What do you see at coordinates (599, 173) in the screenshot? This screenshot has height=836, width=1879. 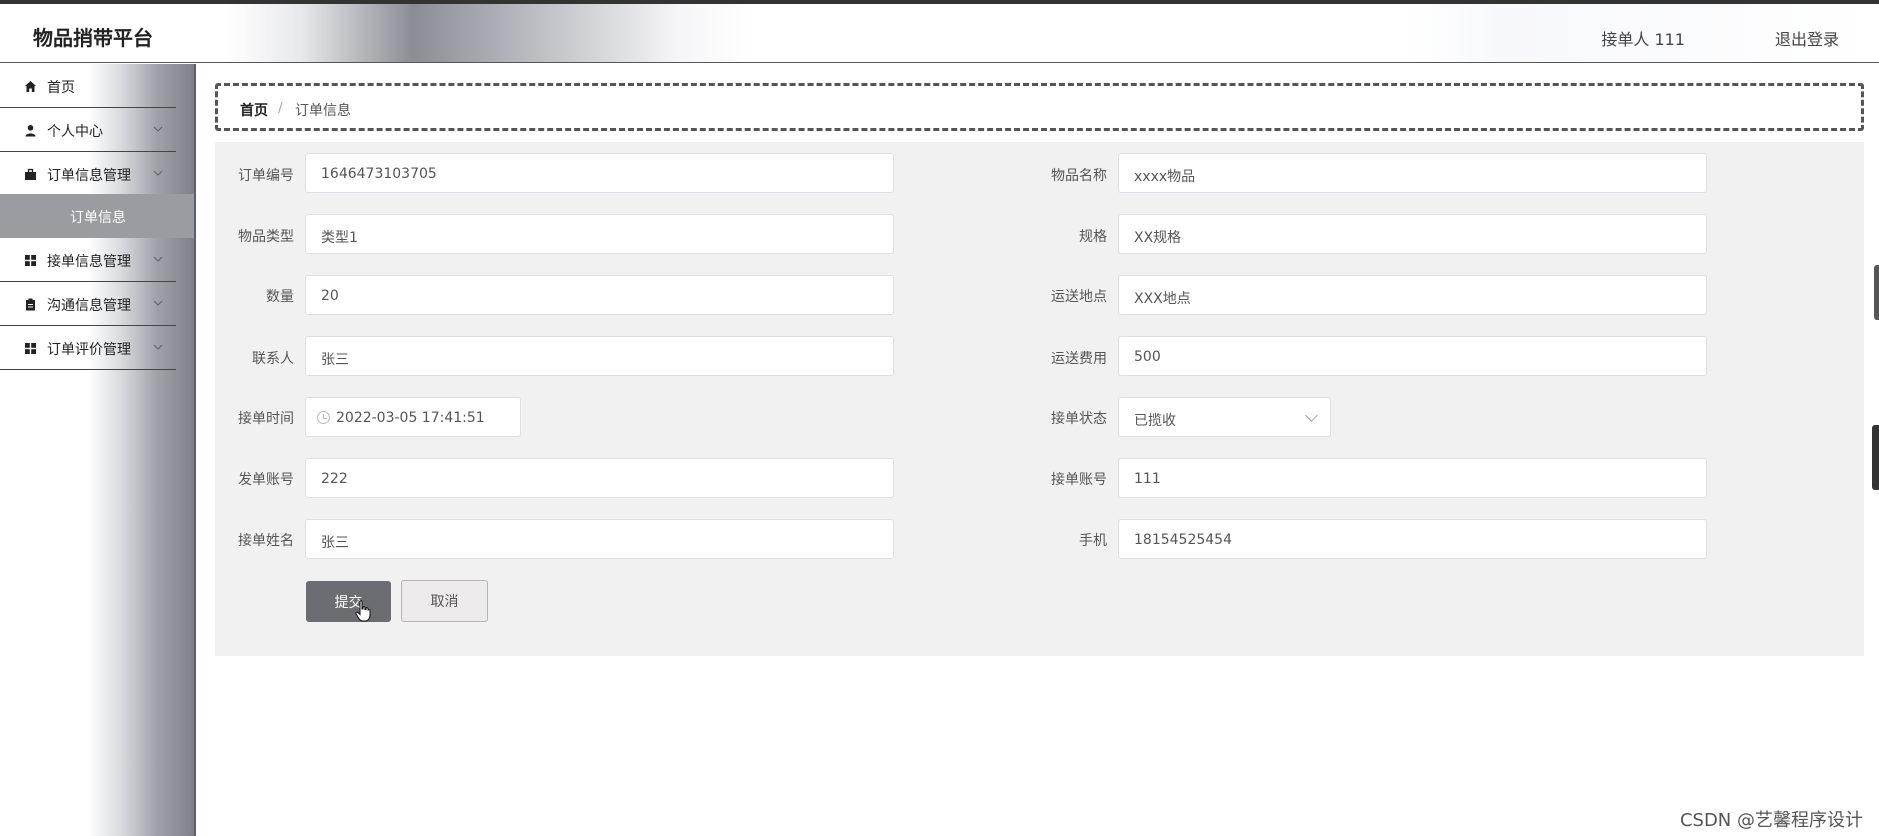 I see `order-no-field: 1646473103705` at bounding box center [599, 173].